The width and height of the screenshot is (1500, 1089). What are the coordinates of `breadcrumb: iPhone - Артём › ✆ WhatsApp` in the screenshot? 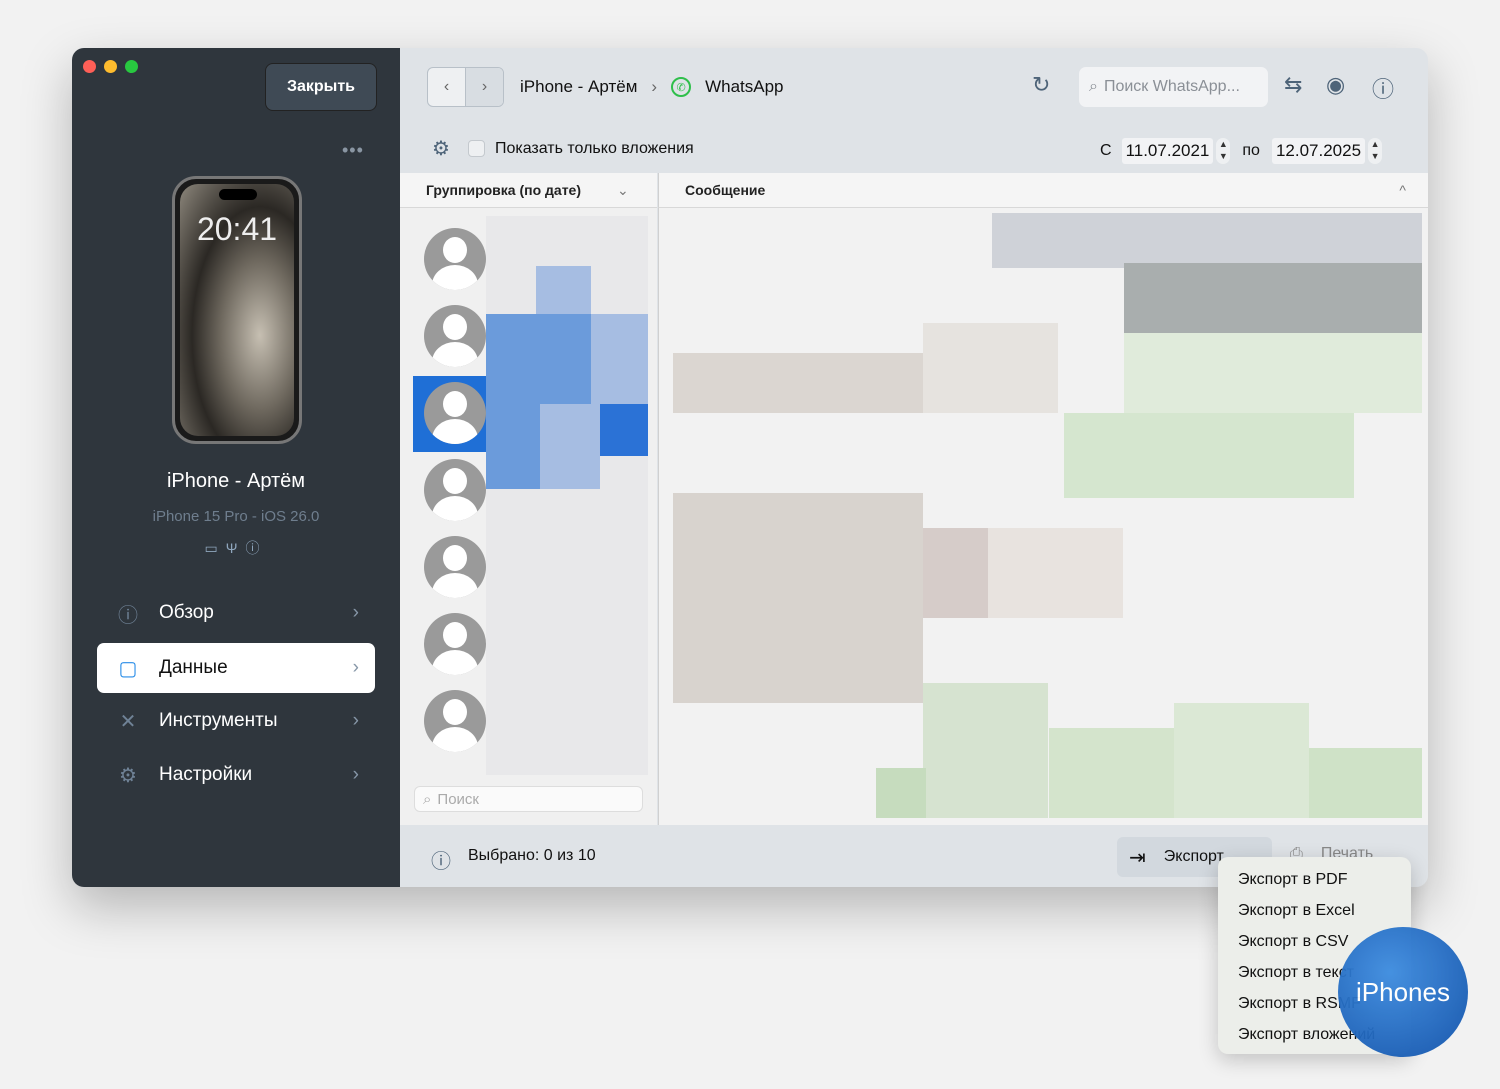 It's located at (652, 87).